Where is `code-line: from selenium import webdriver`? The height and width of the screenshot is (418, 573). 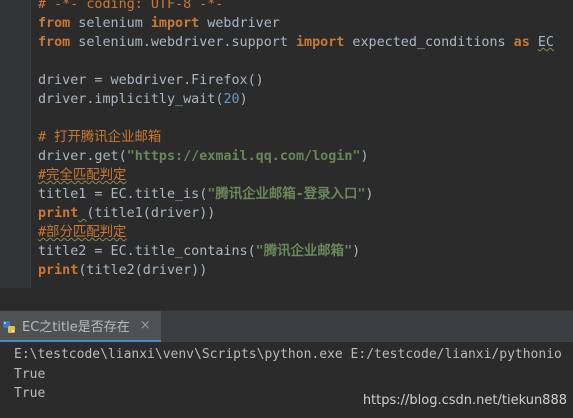 code-line: from selenium import webdriver is located at coordinates (296, 23).